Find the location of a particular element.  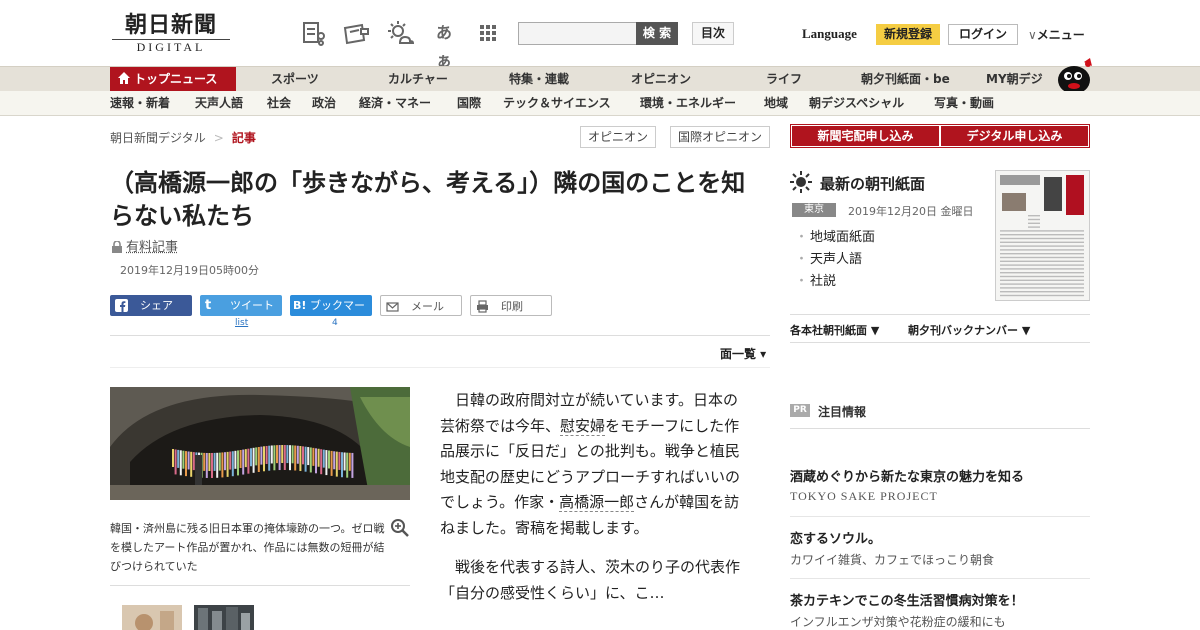

hatena-bookmark-button: B! ブックマーク is located at coordinates (331, 314).